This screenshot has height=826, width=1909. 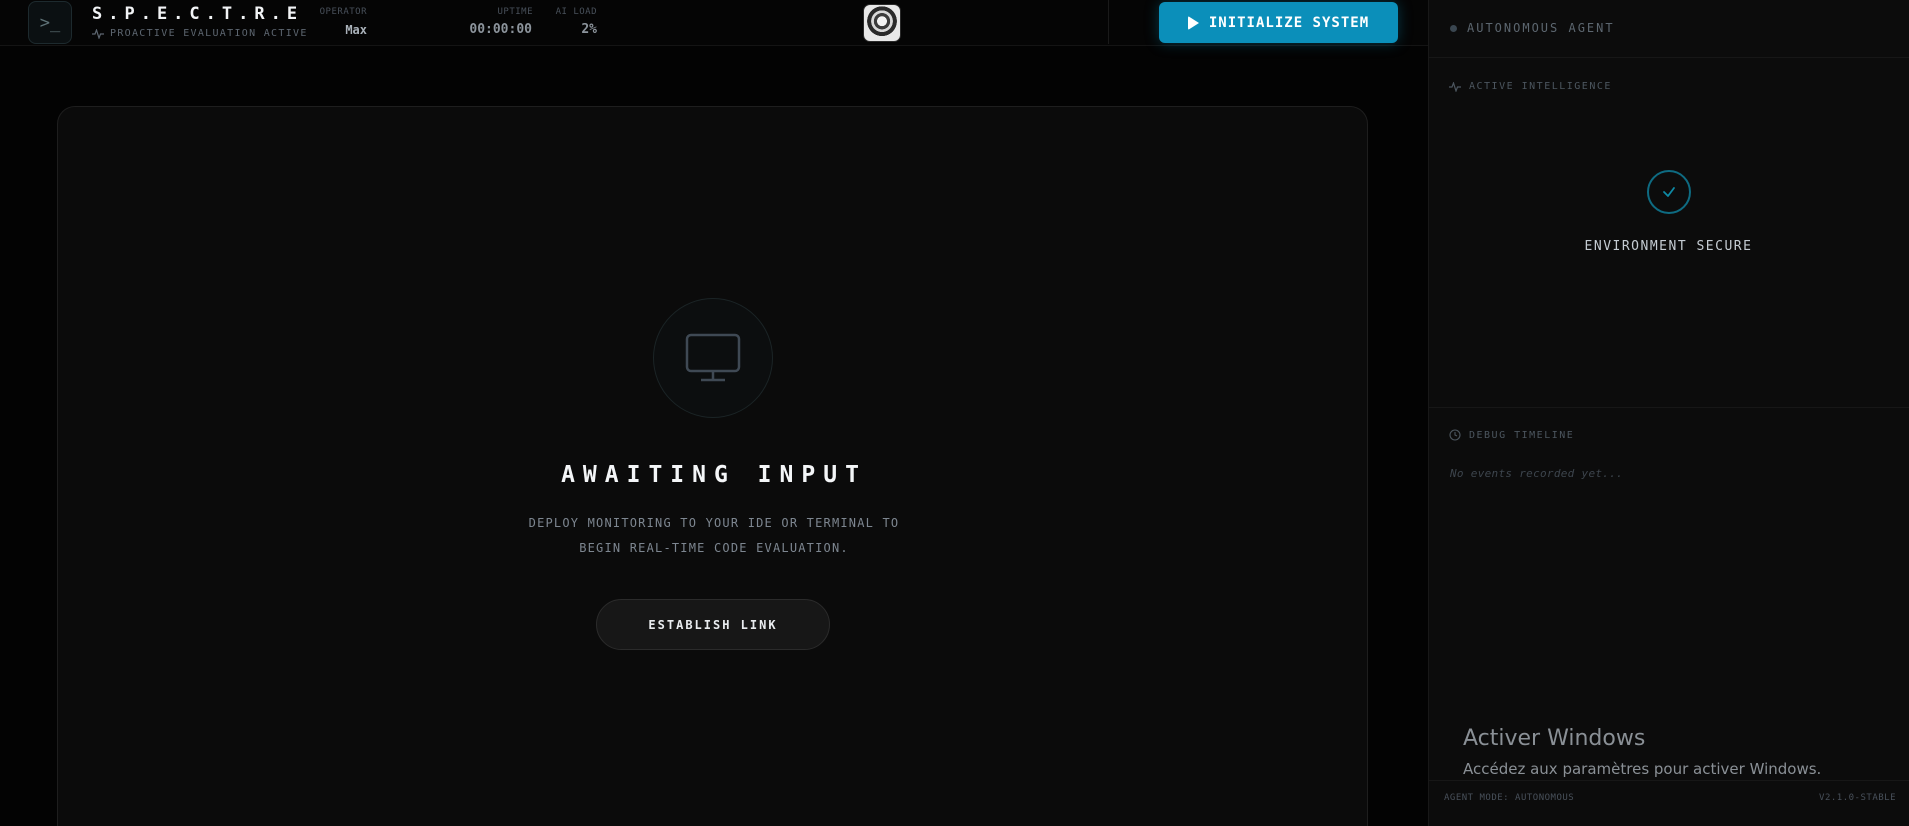 I want to click on active-intelligence-label: ACTIVE INTELLIGENCE, so click(x=1540, y=86).